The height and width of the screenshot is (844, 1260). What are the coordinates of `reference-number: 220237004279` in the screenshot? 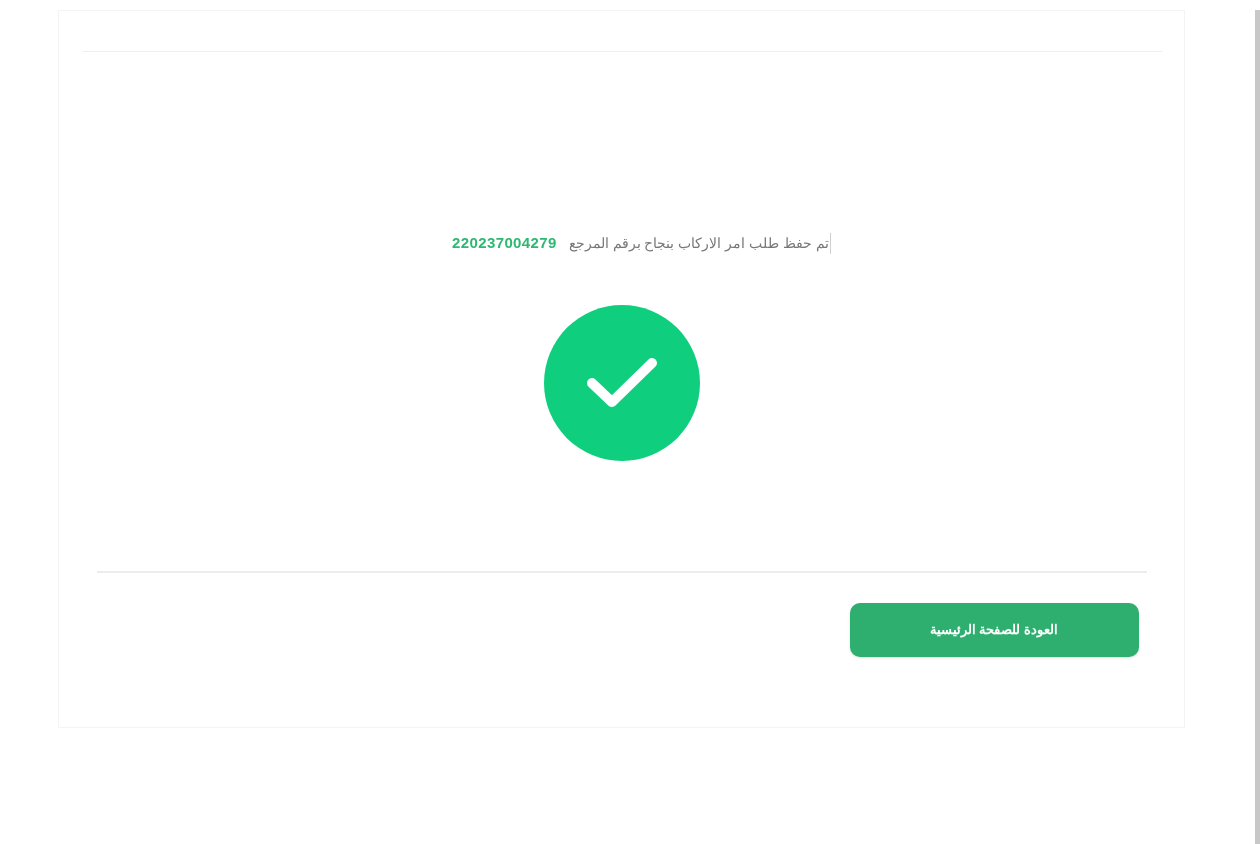 It's located at (504, 243).